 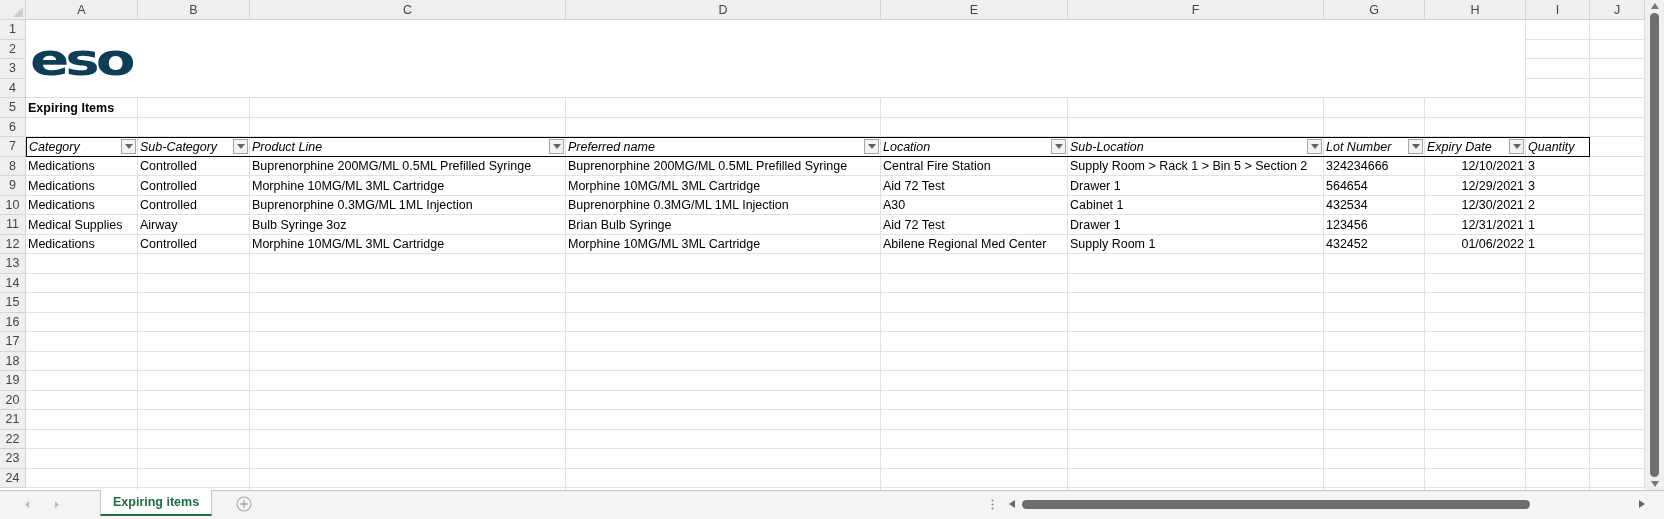 What do you see at coordinates (723, 10) in the screenshot?
I see `column-header: D` at bounding box center [723, 10].